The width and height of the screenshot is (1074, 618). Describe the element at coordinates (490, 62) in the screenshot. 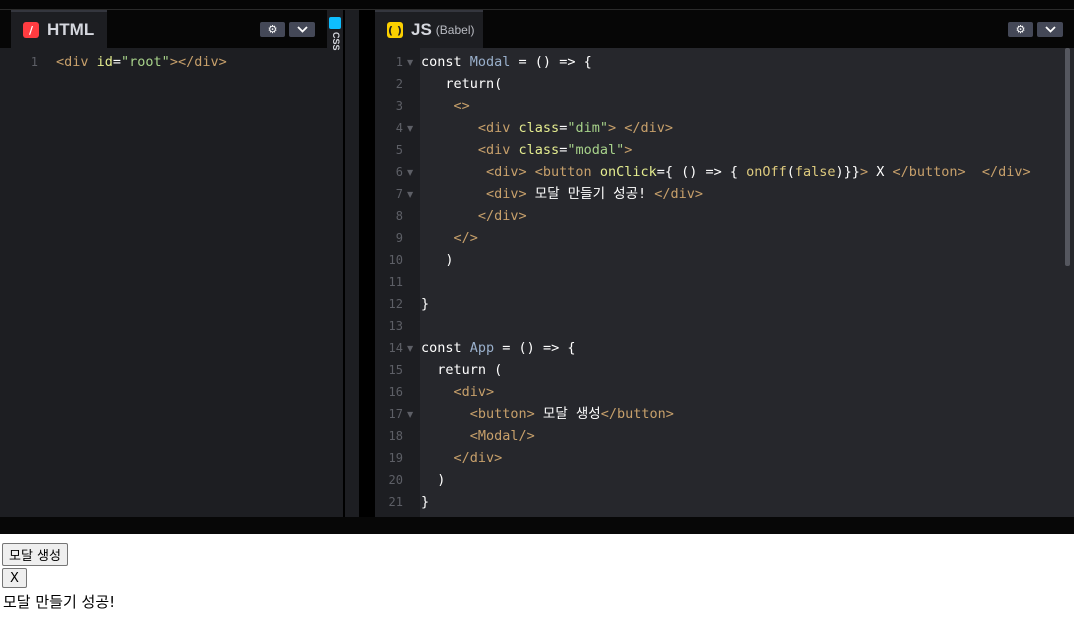

I see `code-token: Modal` at that location.